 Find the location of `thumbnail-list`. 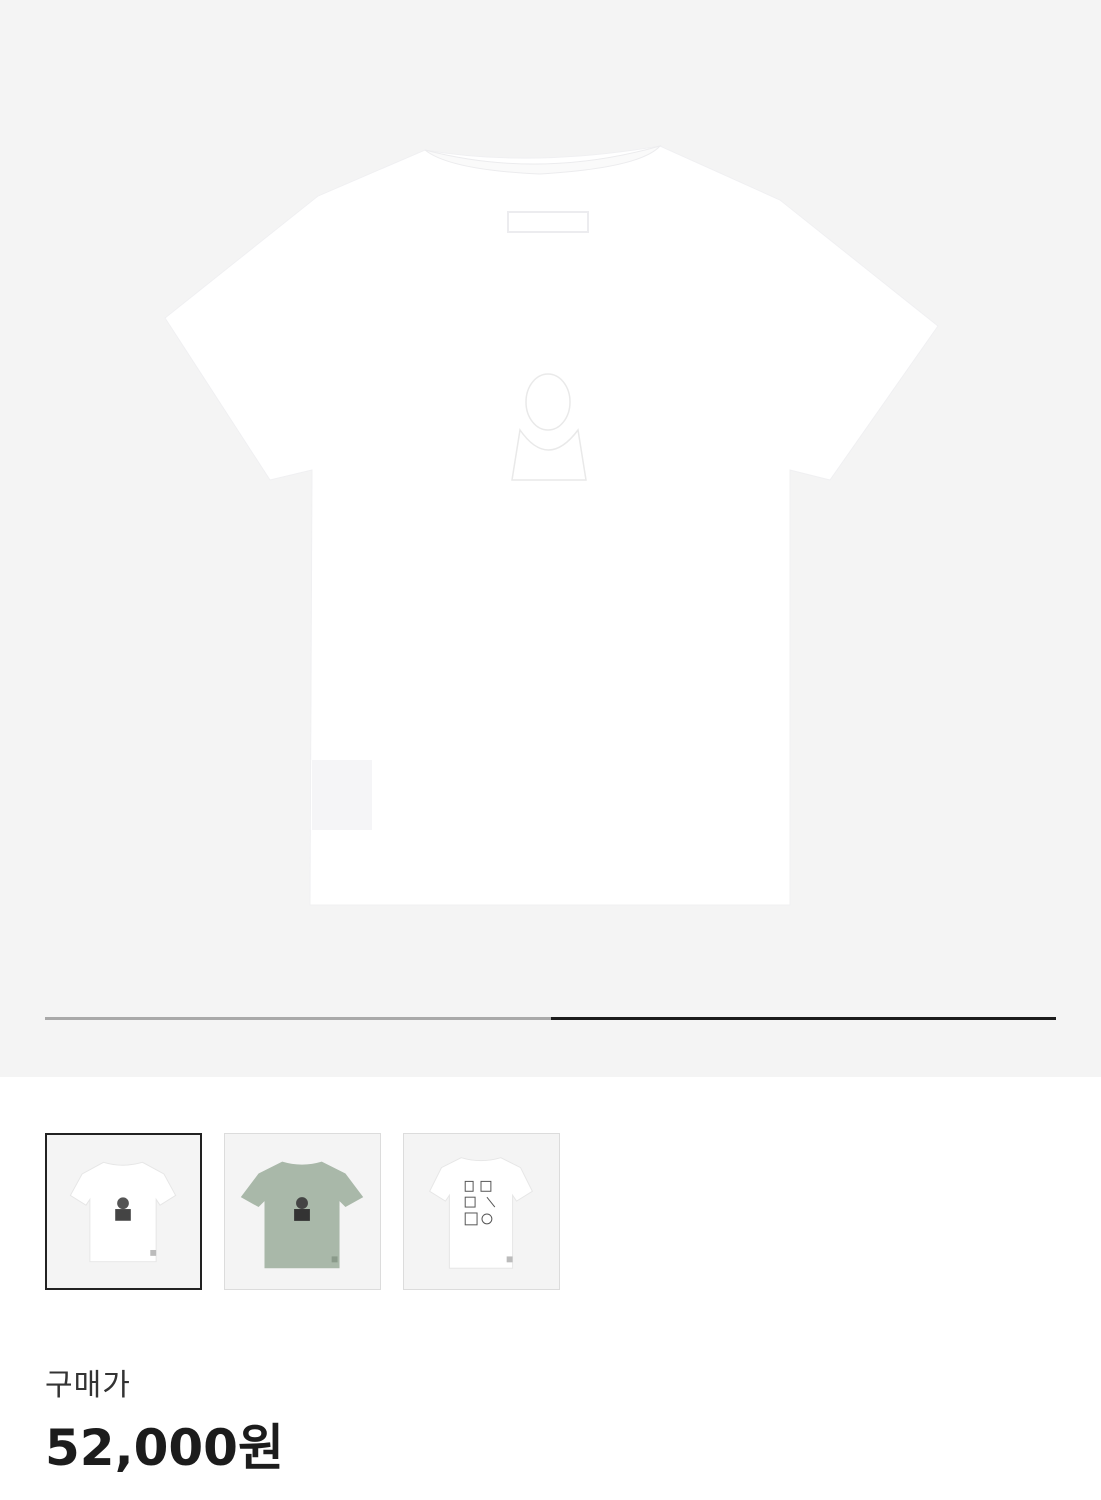

thumbnail-list is located at coordinates (302, 1211).